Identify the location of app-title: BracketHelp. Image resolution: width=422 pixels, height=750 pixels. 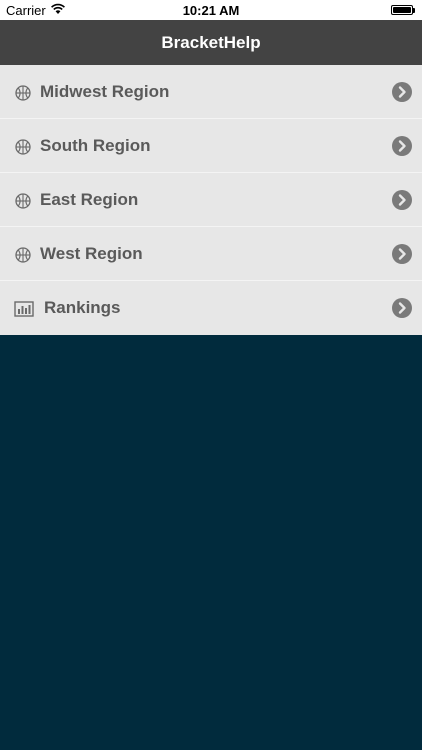
(211, 42).